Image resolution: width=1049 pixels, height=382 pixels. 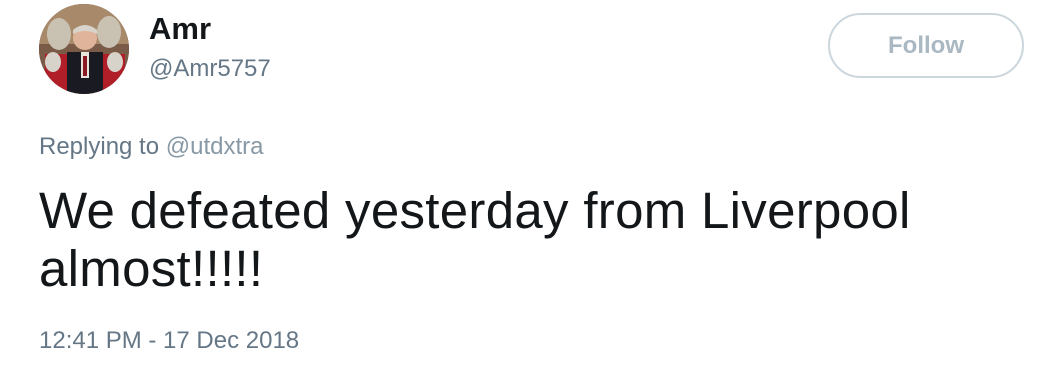 What do you see at coordinates (215, 146) in the screenshot?
I see `reply-mention-link: @utdxtra` at bounding box center [215, 146].